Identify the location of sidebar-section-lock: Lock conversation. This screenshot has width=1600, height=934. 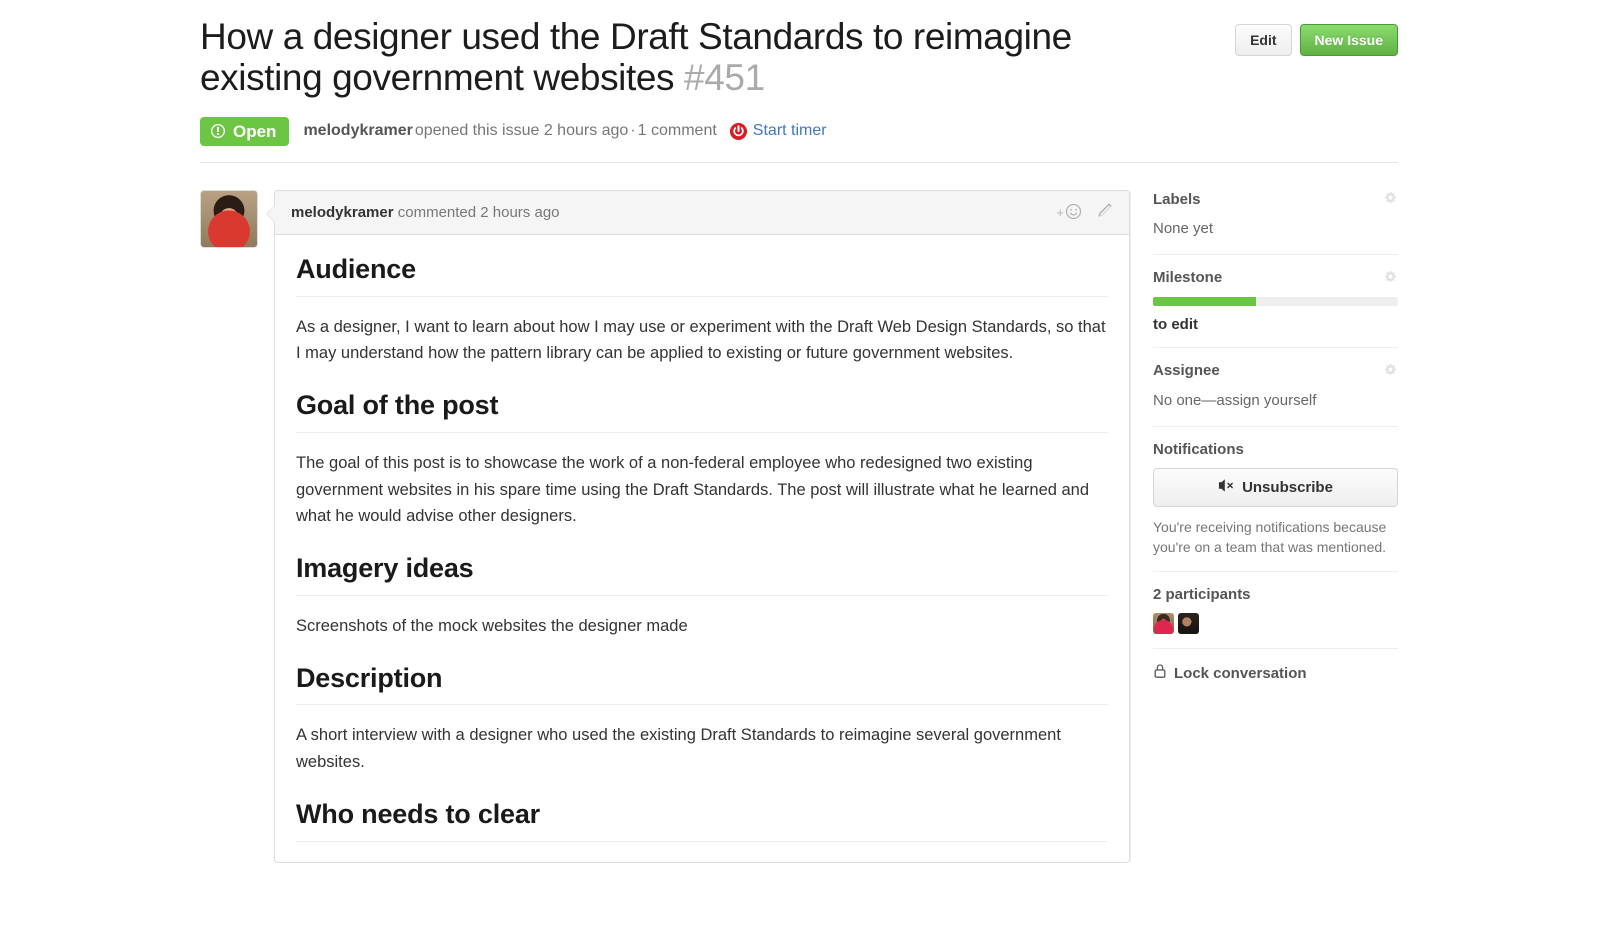
(1275, 680).